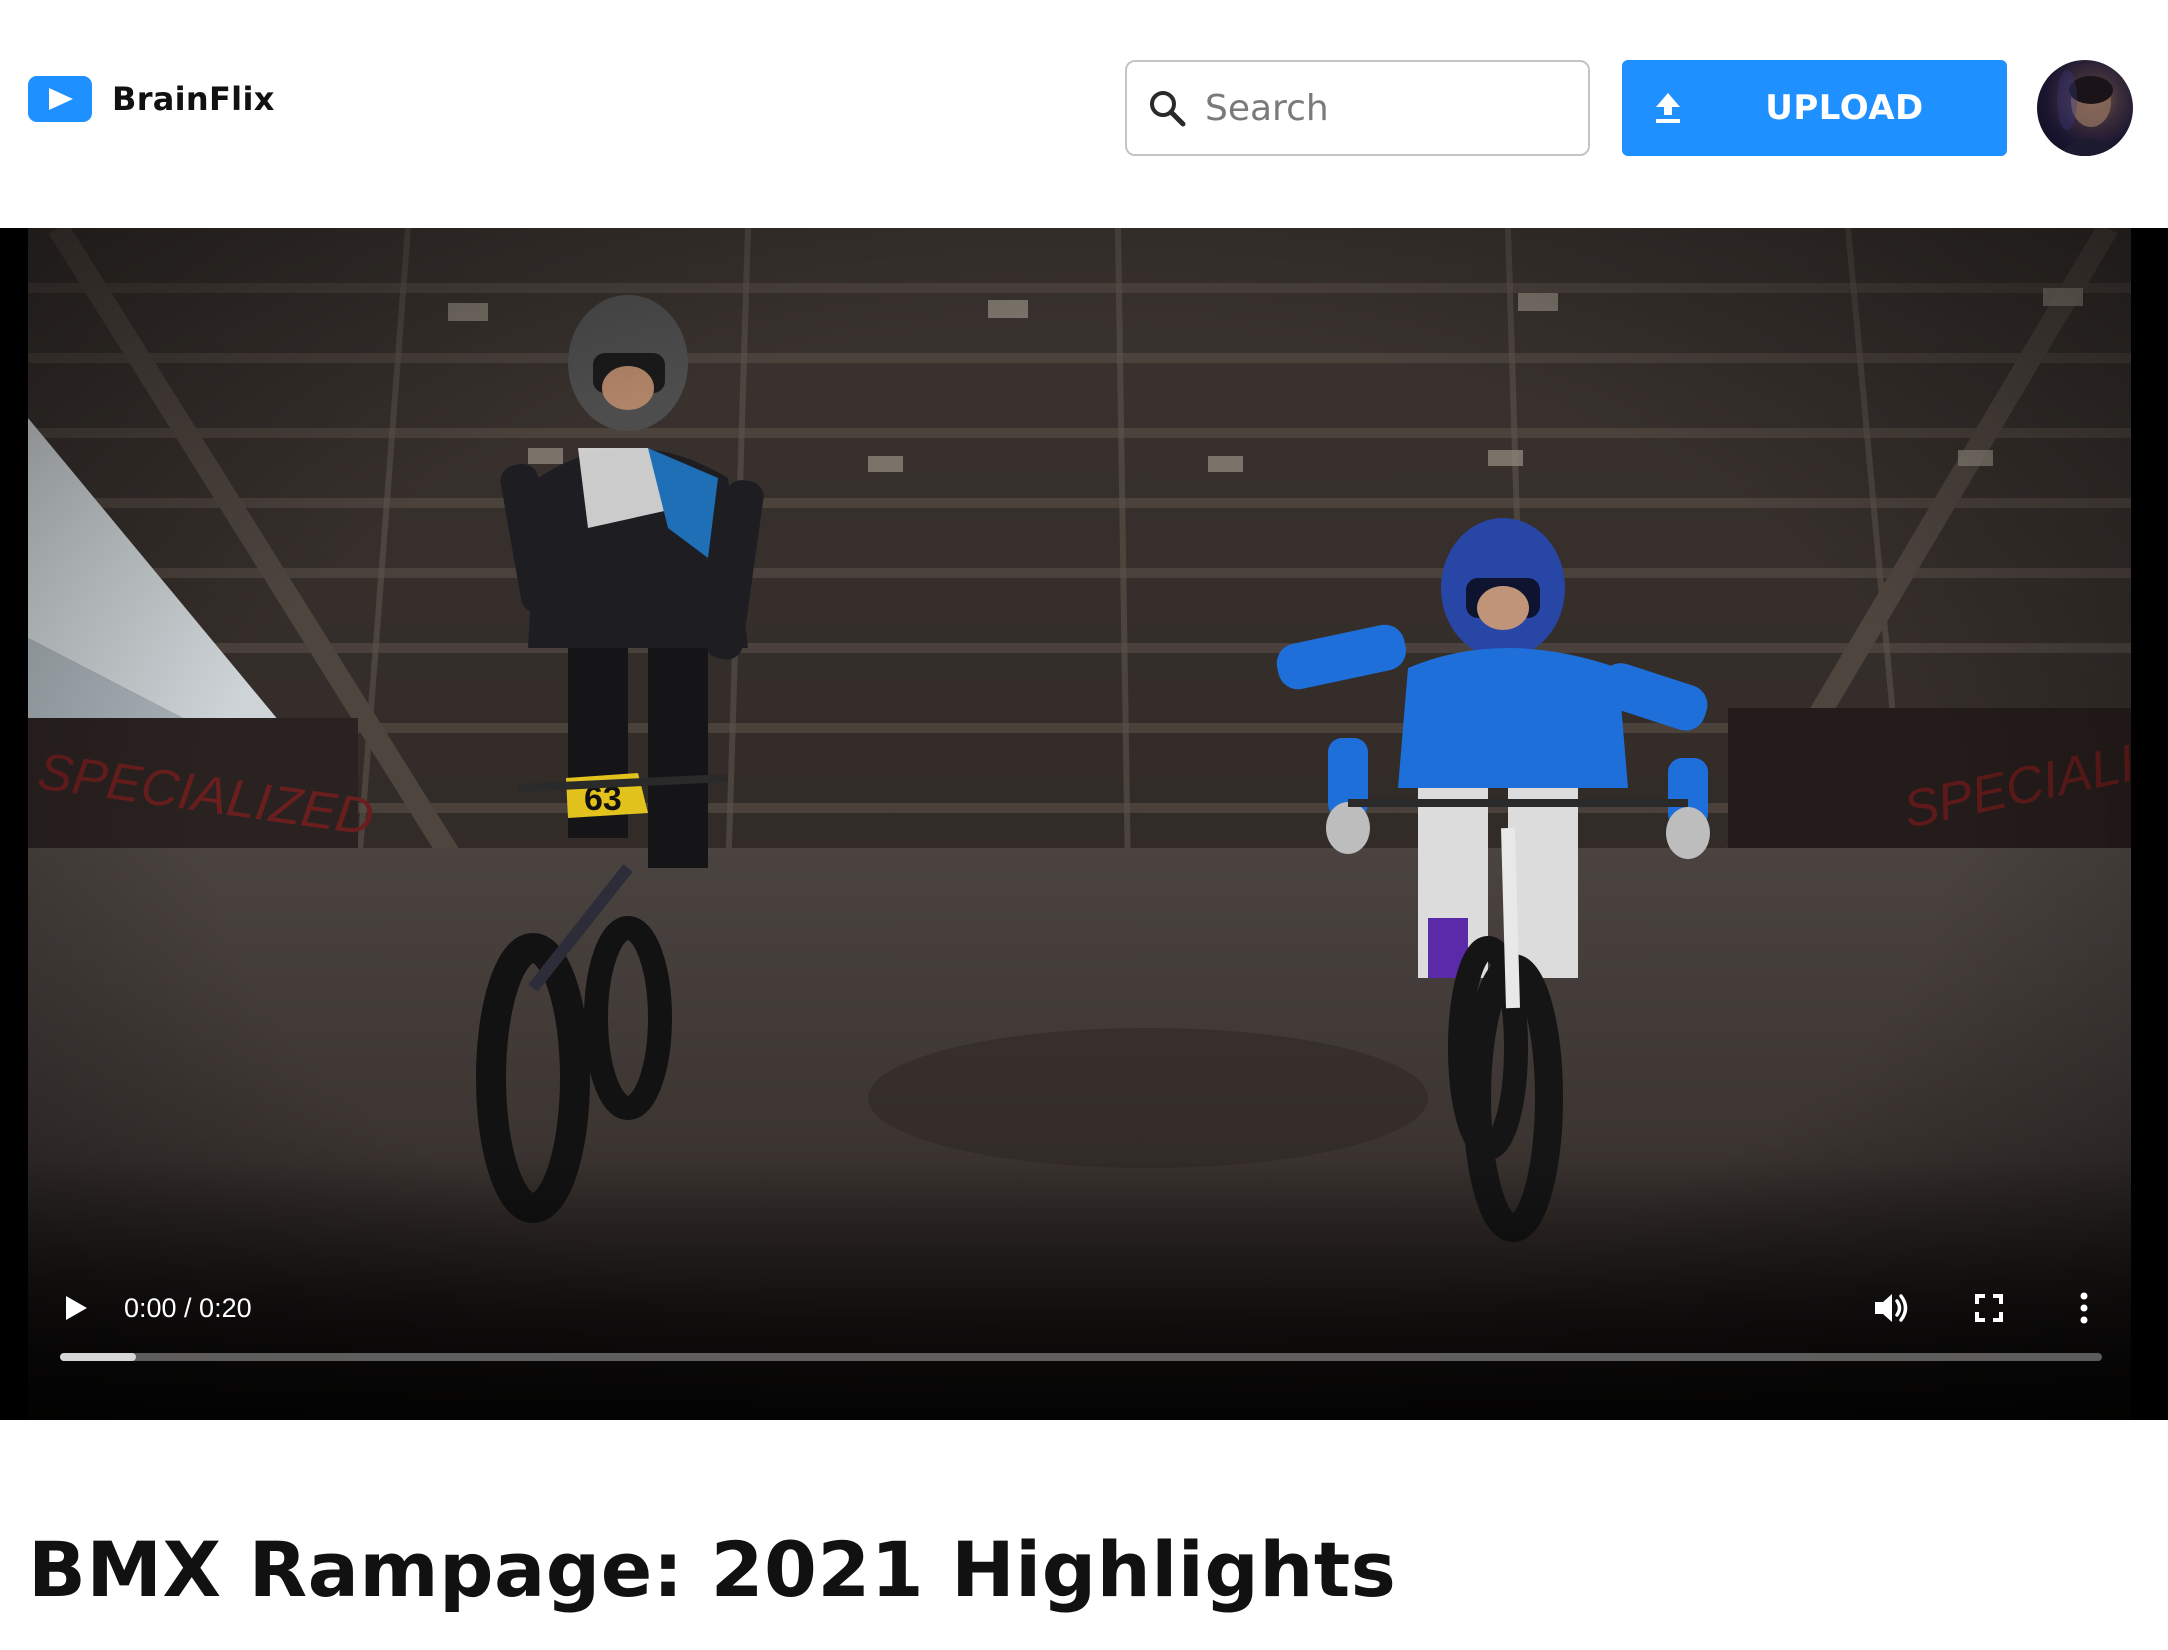  Describe the element at coordinates (1844, 108) in the screenshot. I see `upload-label: UPLOAD` at that location.